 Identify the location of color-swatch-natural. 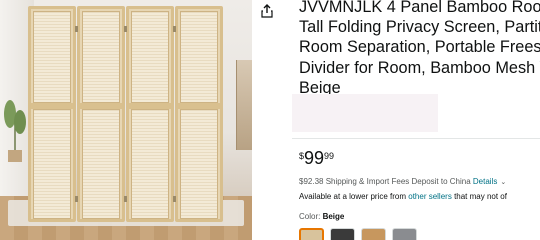
(373, 234).